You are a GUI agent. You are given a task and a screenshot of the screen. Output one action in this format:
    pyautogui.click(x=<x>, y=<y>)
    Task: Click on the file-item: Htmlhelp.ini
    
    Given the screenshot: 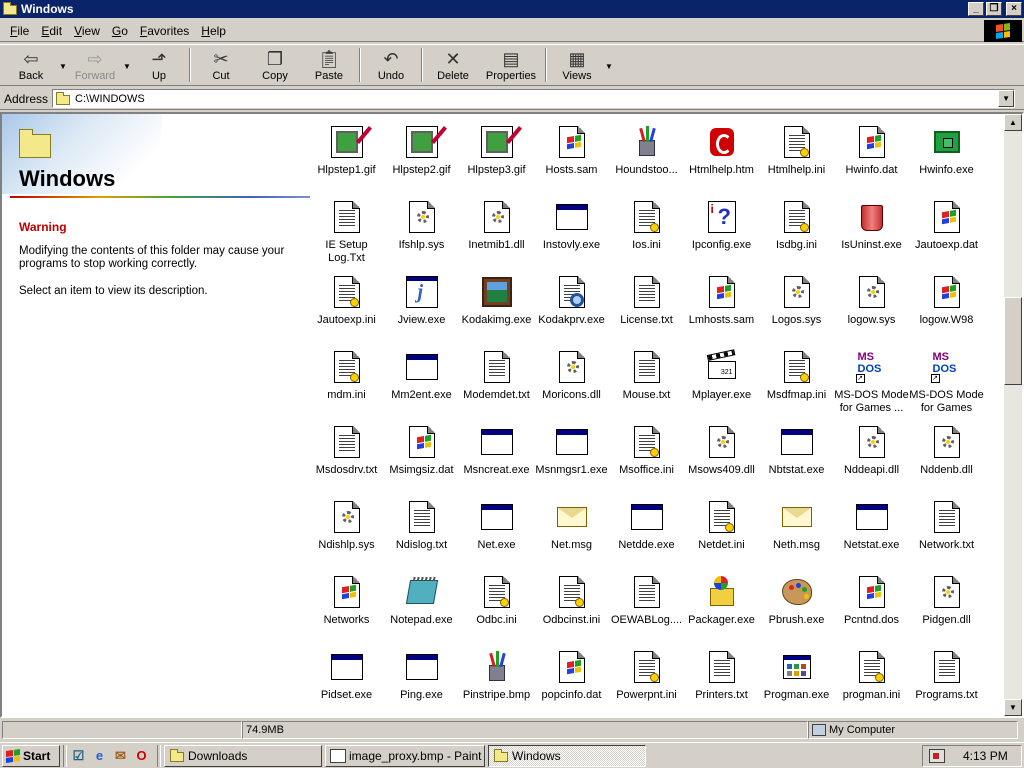 What is the action you would take?
    pyautogui.click(x=796, y=151)
    